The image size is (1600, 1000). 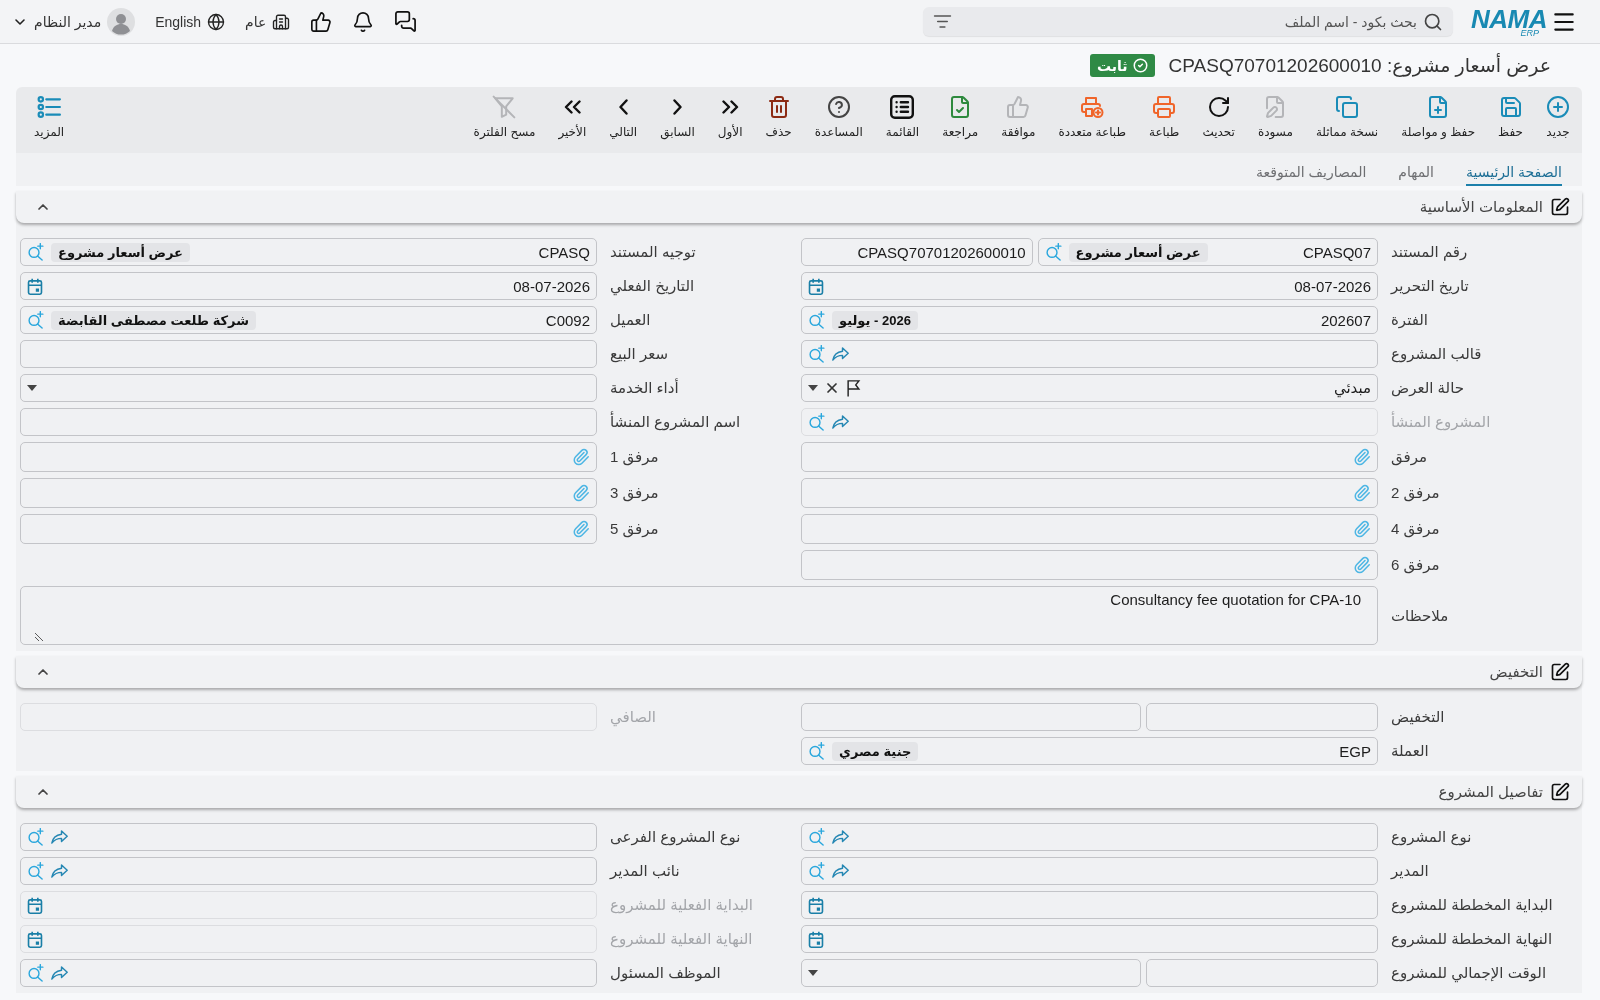 I want to click on field-label: مرفق 4, so click(x=1415, y=529).